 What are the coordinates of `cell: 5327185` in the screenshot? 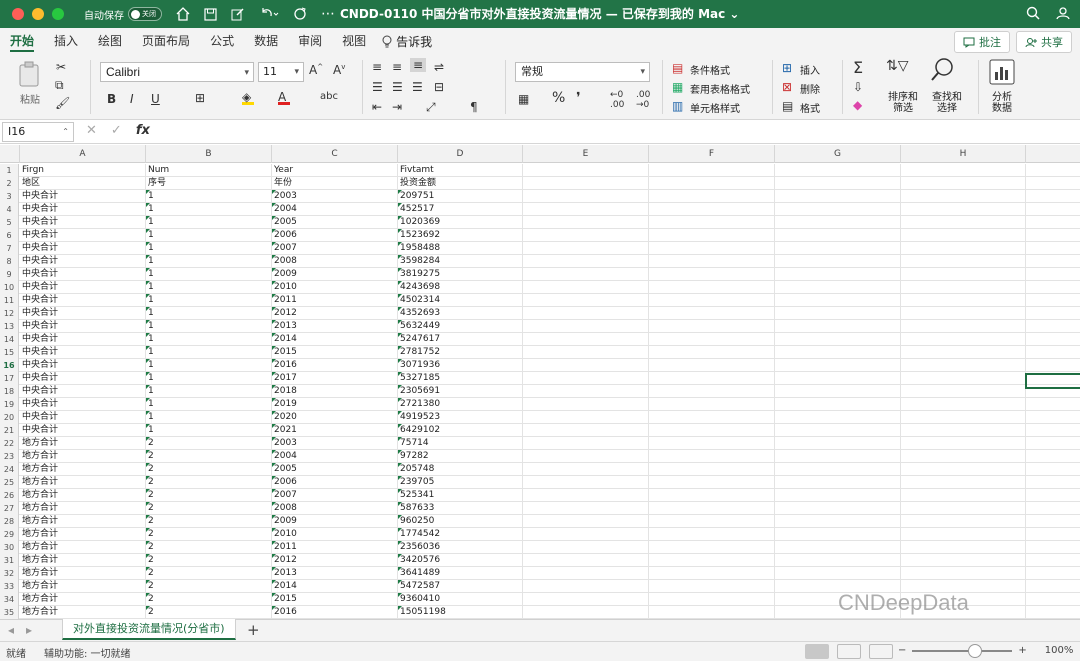 It's located at (460, 378).